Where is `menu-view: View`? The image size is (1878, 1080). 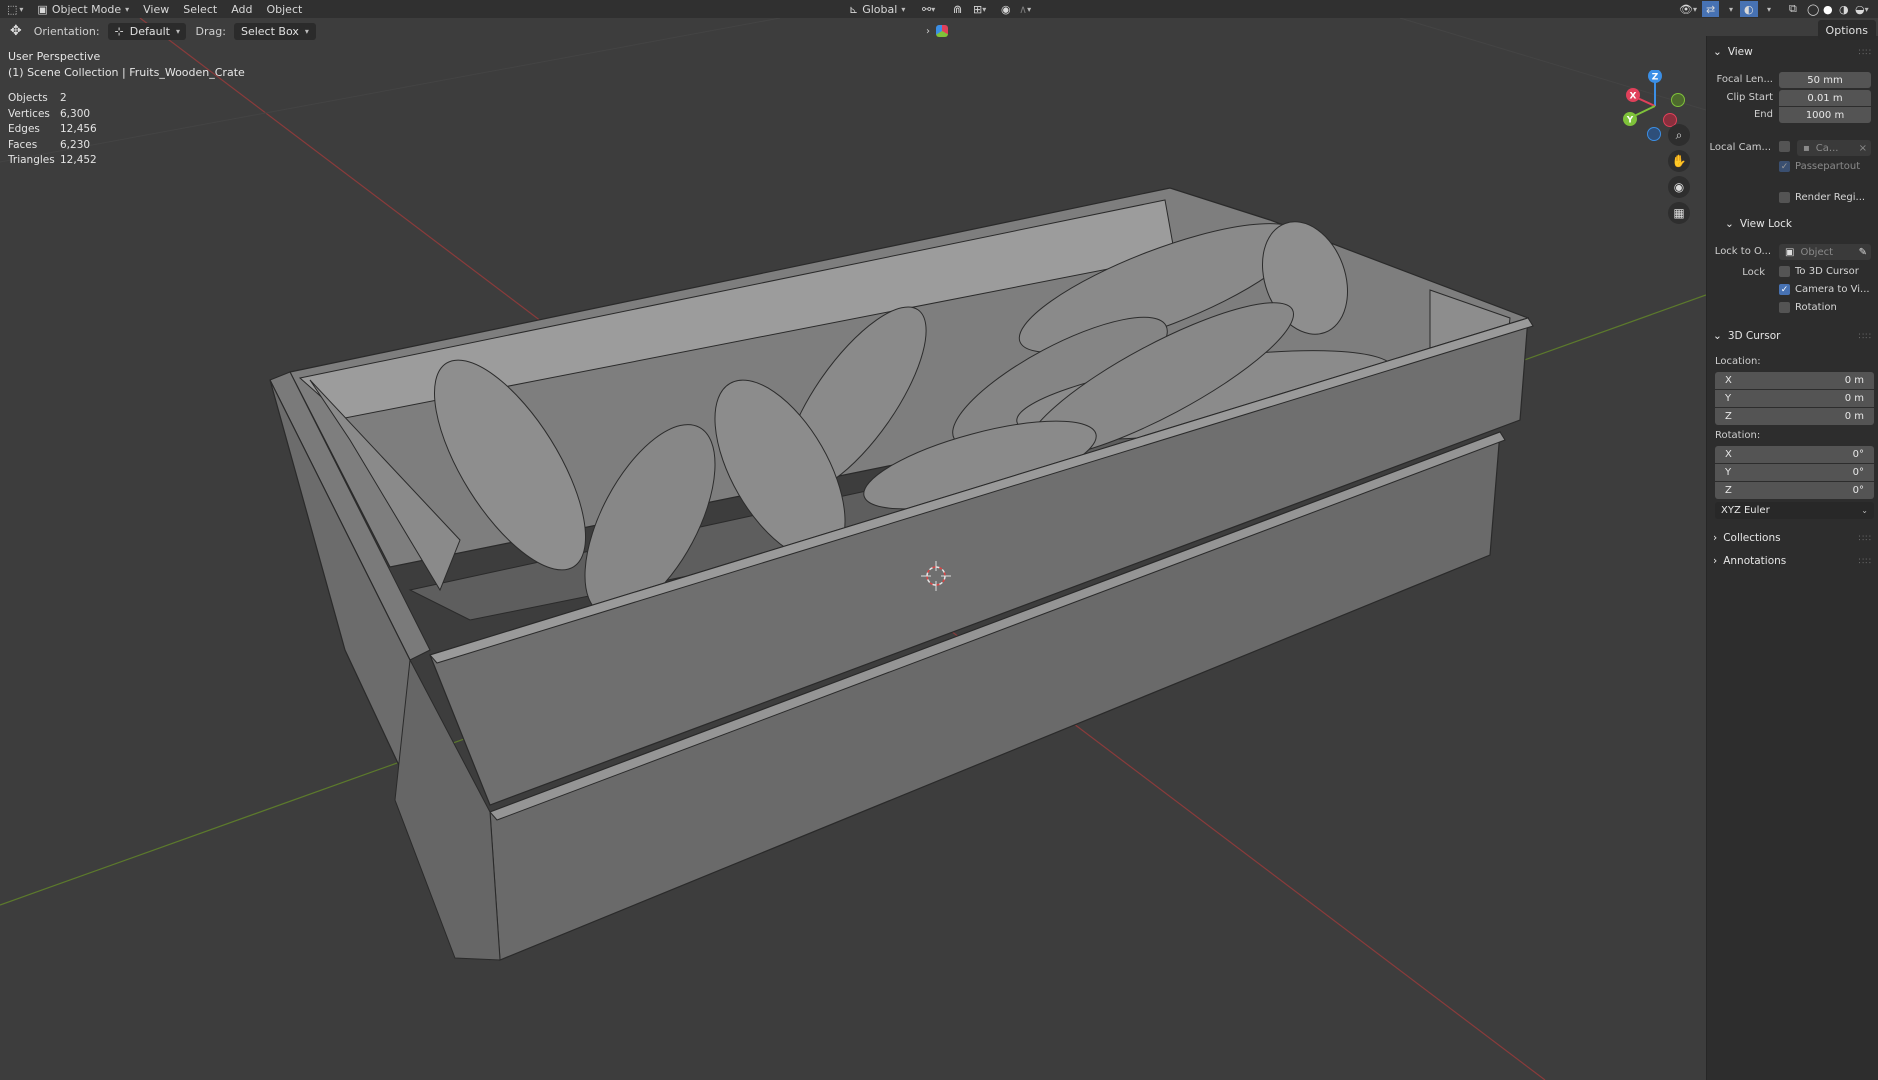 menu-view: View is located at coordinates (156, 9).